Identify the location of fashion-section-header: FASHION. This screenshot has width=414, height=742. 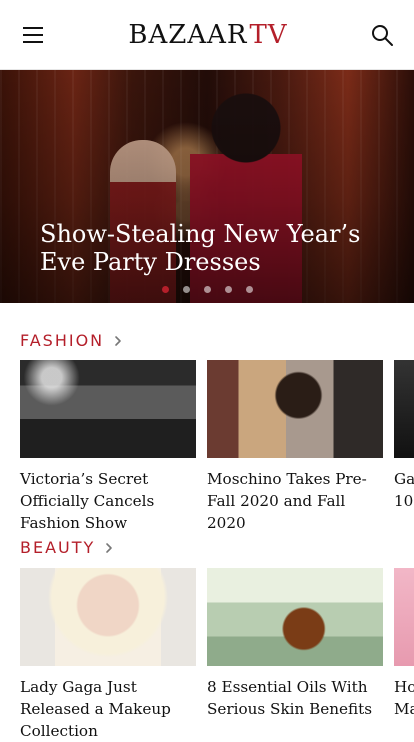
(72, 340).